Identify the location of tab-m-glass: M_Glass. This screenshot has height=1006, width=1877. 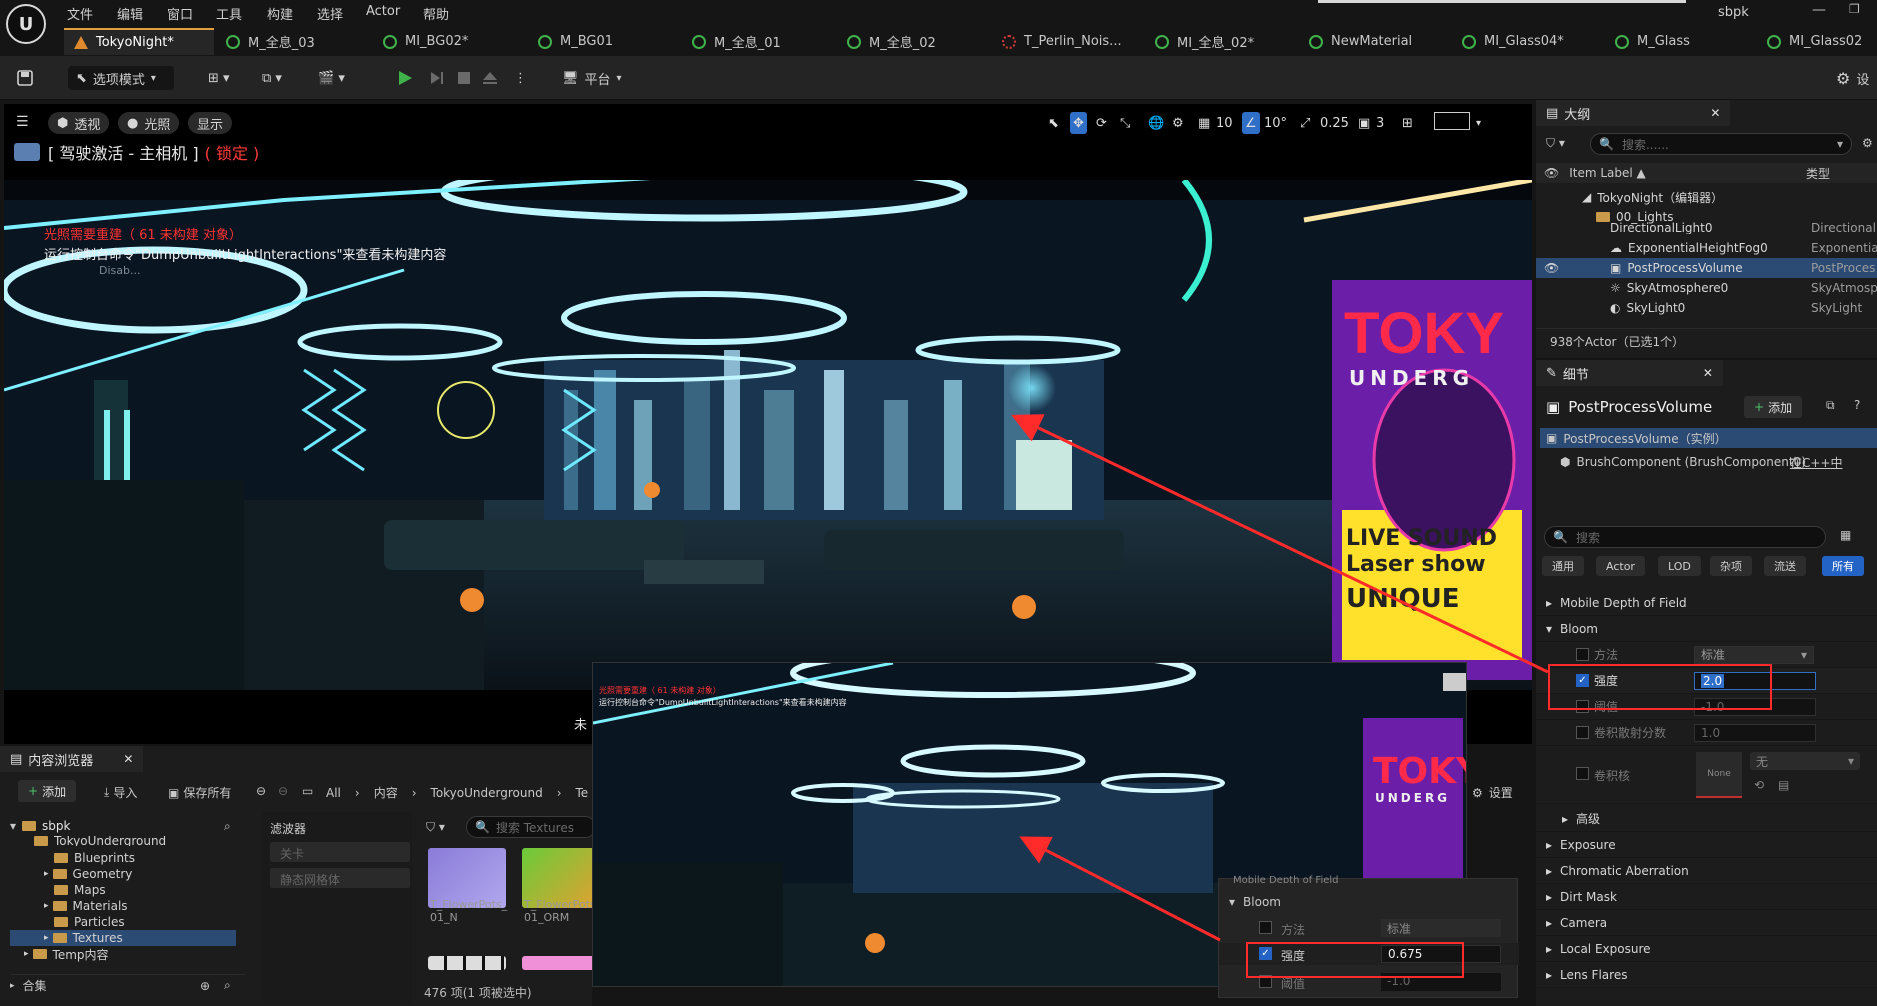
(1652, 41).